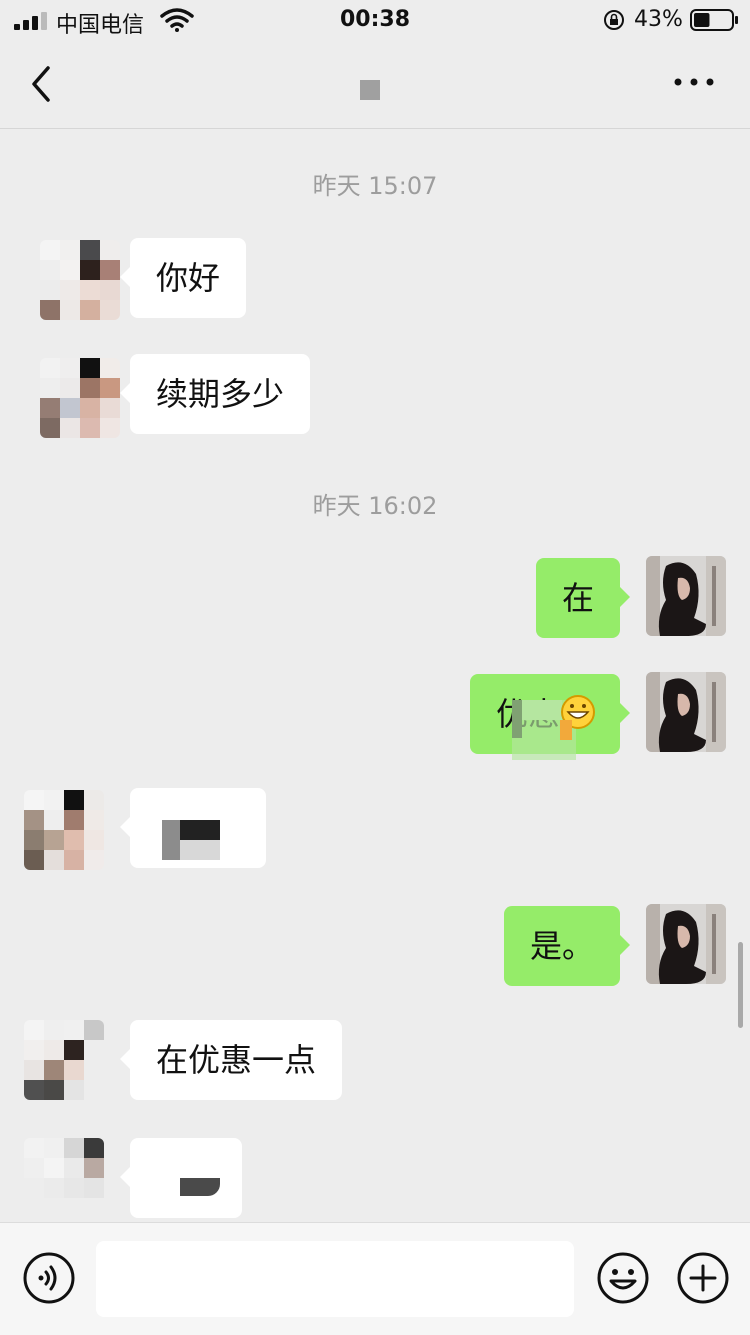 Image resolution: width=750 pixels, height=1335 pixels. What do you see at coordinates (658, 19) in the screenshot?
I see `battery-percent: 43%` at bounding box center [658, 19].